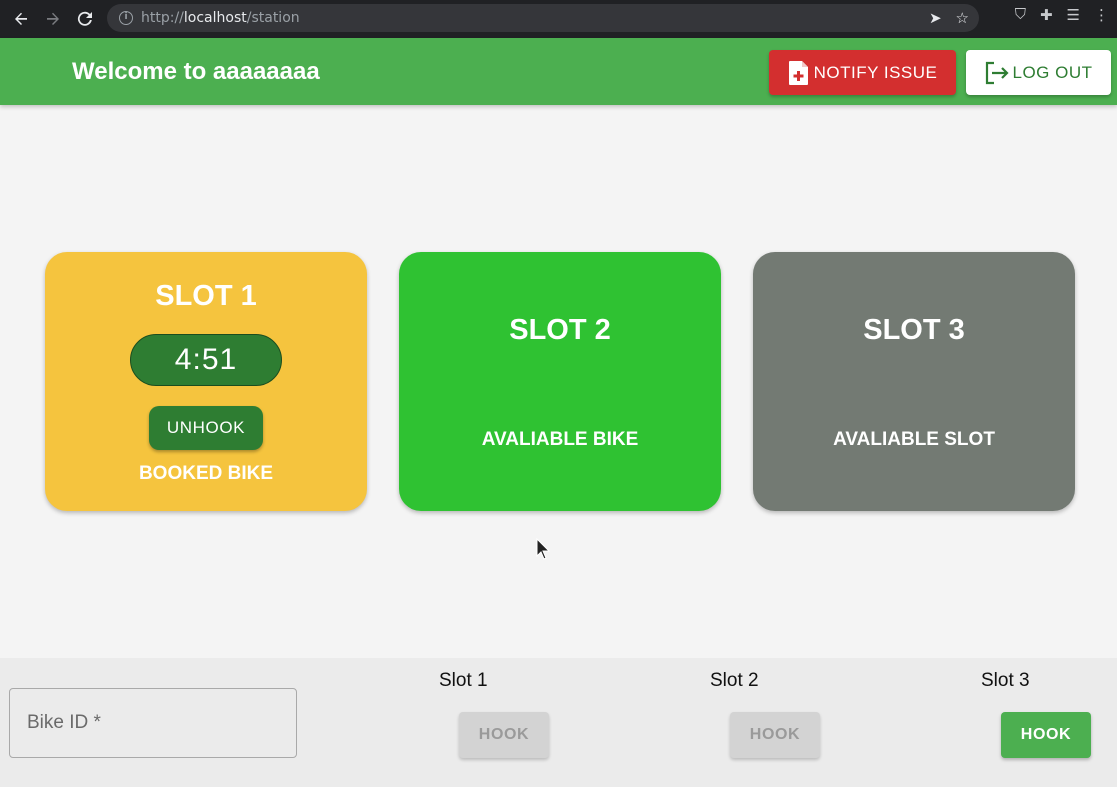  I want to click on send-icon: ➤, so click(935, 18).